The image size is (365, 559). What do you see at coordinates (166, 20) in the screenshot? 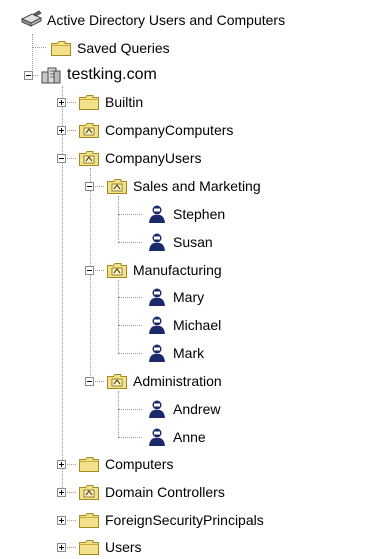
I see `tree-node-label: Active Directory Users and Computers` at bounding box center [166, 20].